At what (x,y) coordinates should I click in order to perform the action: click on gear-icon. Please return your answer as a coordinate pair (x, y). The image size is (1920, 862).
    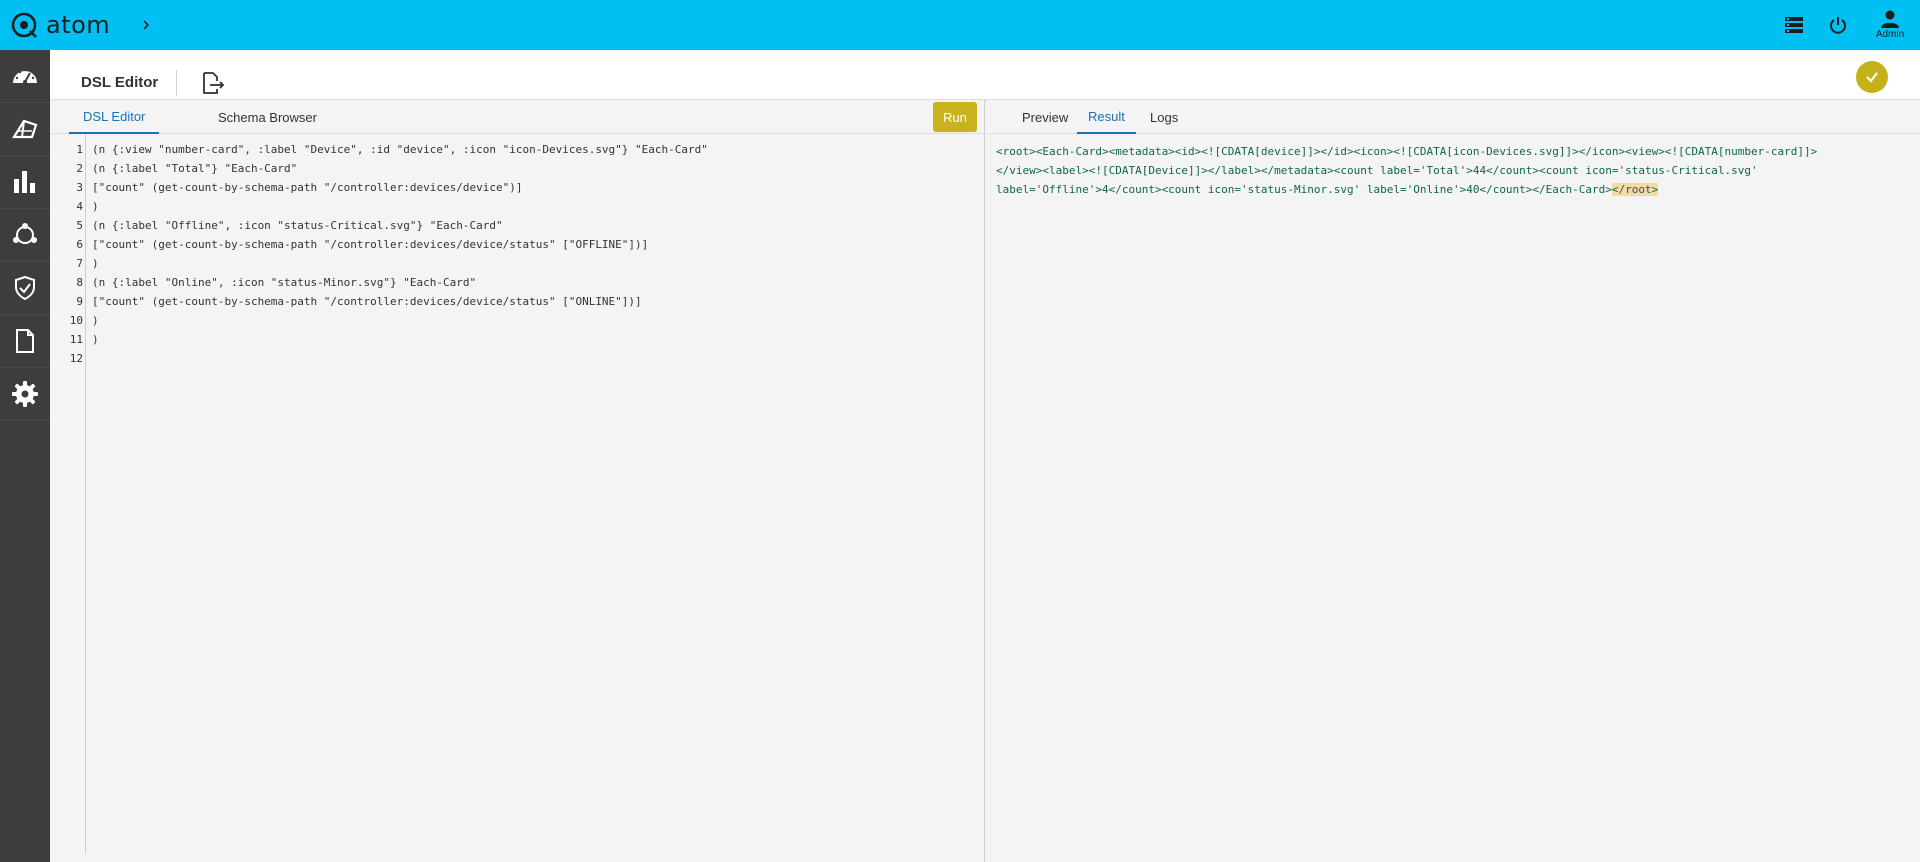
    Looking at the image, I should click on (25, 394).